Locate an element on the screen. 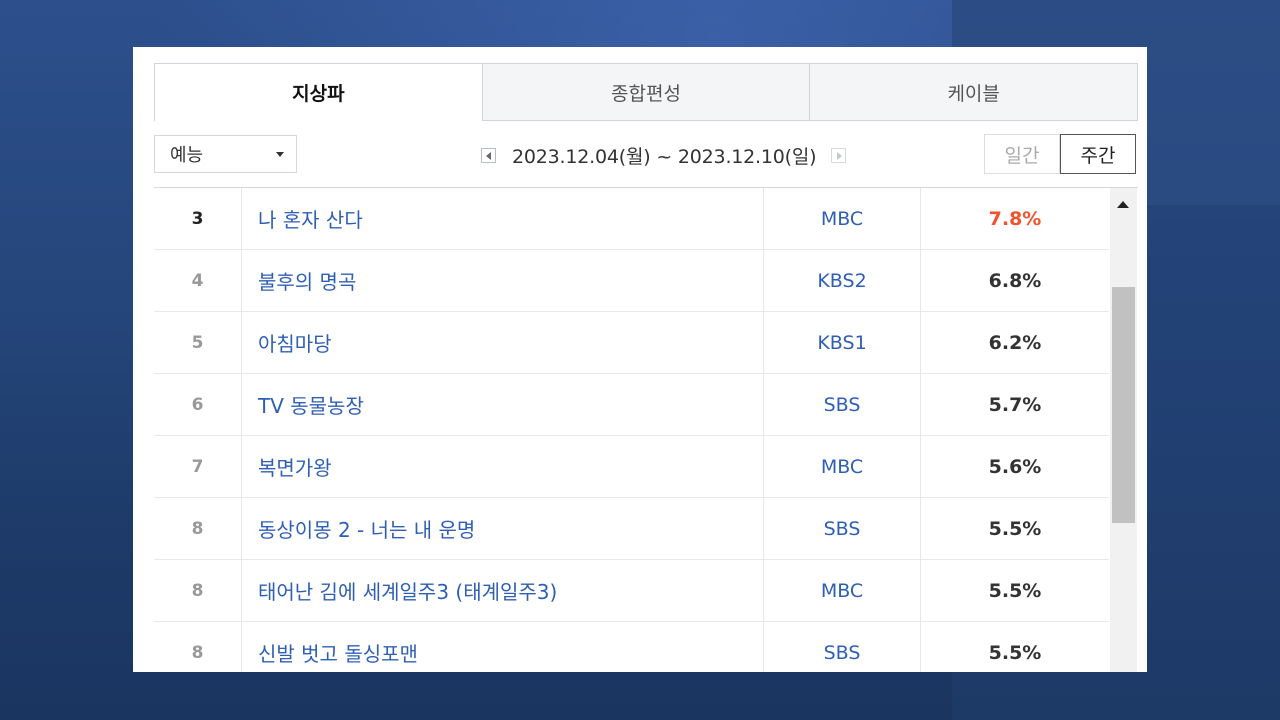 The width and height of the screenshot is (1280, 720). program-title-link: 나 혼자 산다 is located at coordinates (503, 218).